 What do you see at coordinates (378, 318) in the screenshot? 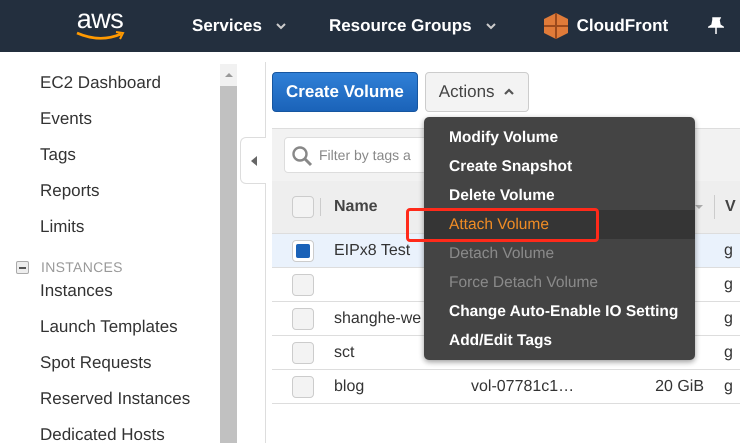
I see `table-cell: shanghe-we` at bounding box center [378, 318].